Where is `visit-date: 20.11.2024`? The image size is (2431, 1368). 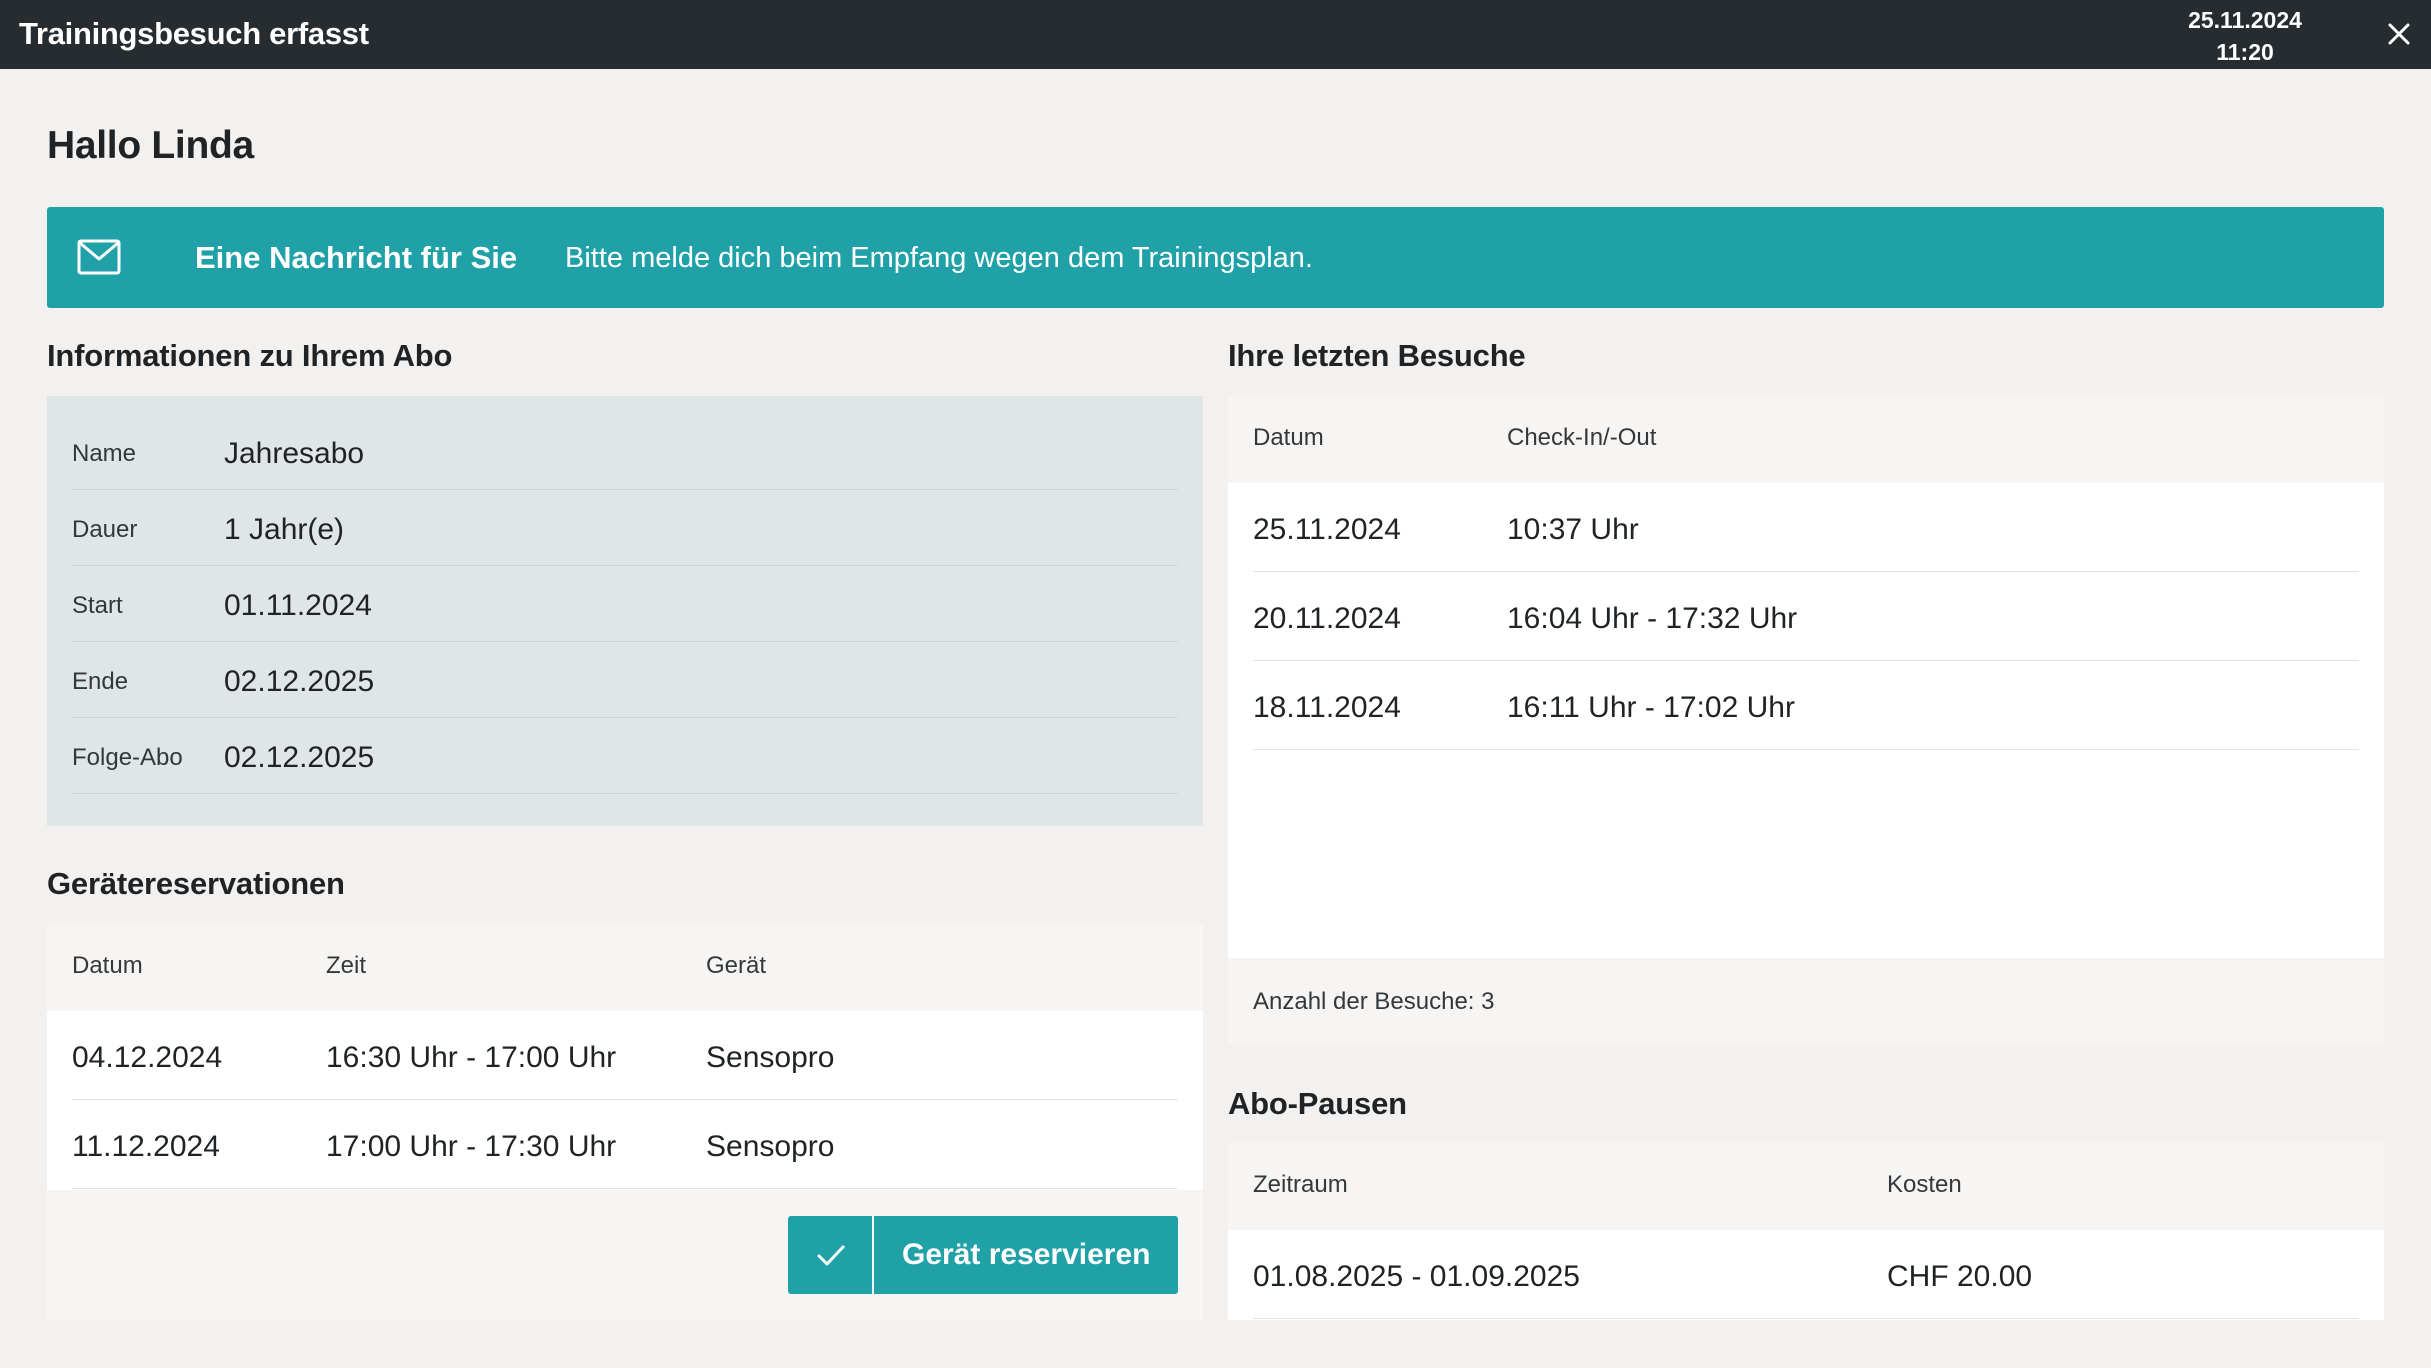 visit-date: 20.11.2024 is located at coordinates (1327, 618).